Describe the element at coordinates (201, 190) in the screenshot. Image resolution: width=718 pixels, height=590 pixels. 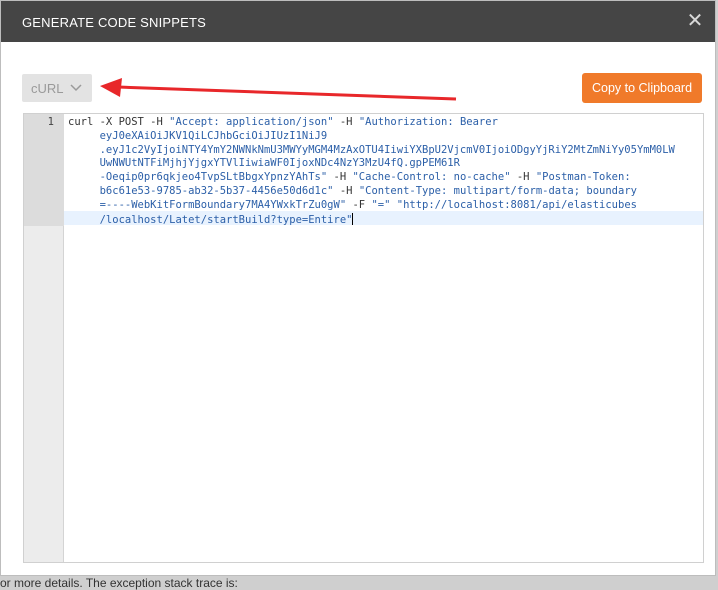
I see `code-string: b6c61e53-9785-ab32-5b37-4456e50d6d1c"` at that location.